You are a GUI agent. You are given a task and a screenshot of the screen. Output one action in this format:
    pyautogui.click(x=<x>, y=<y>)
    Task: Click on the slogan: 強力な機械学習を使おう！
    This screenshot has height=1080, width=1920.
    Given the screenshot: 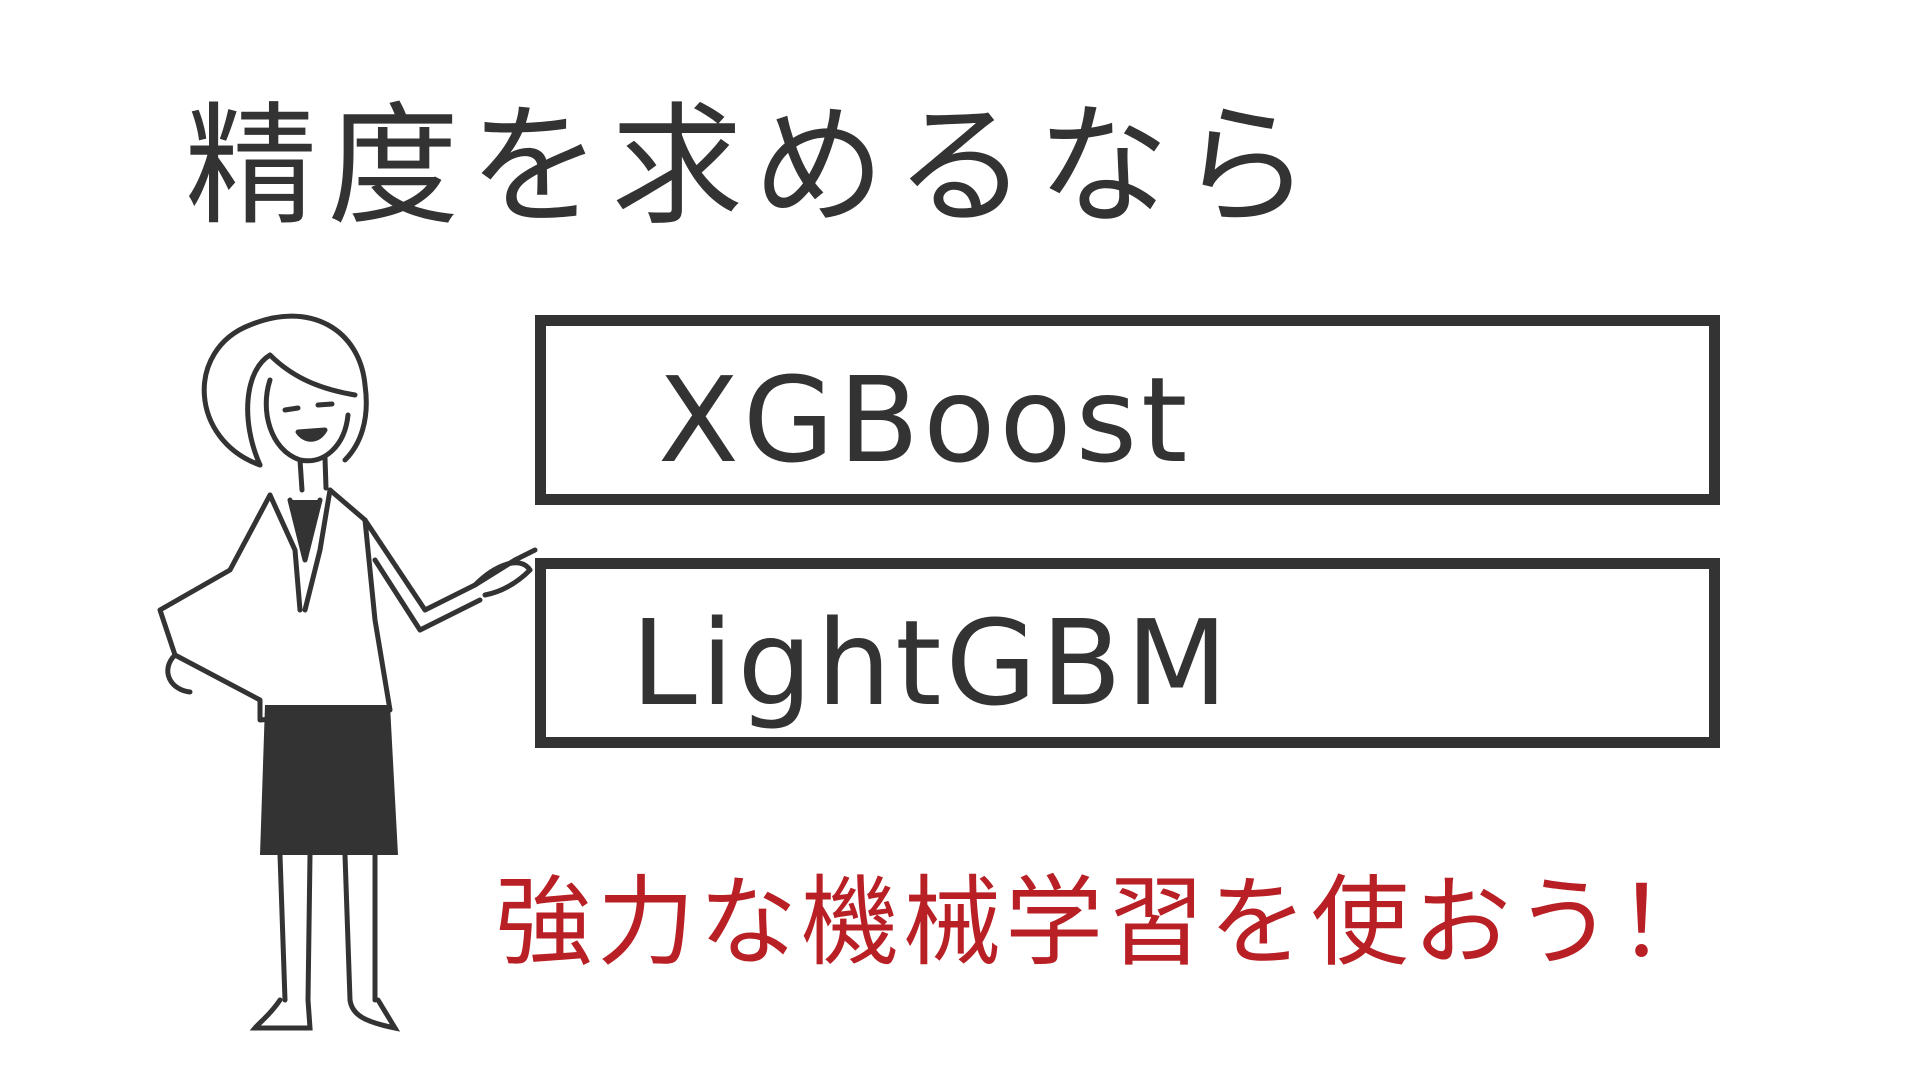 What is the action you would take?
    pyautogui.click(x=1107, y=923)
    